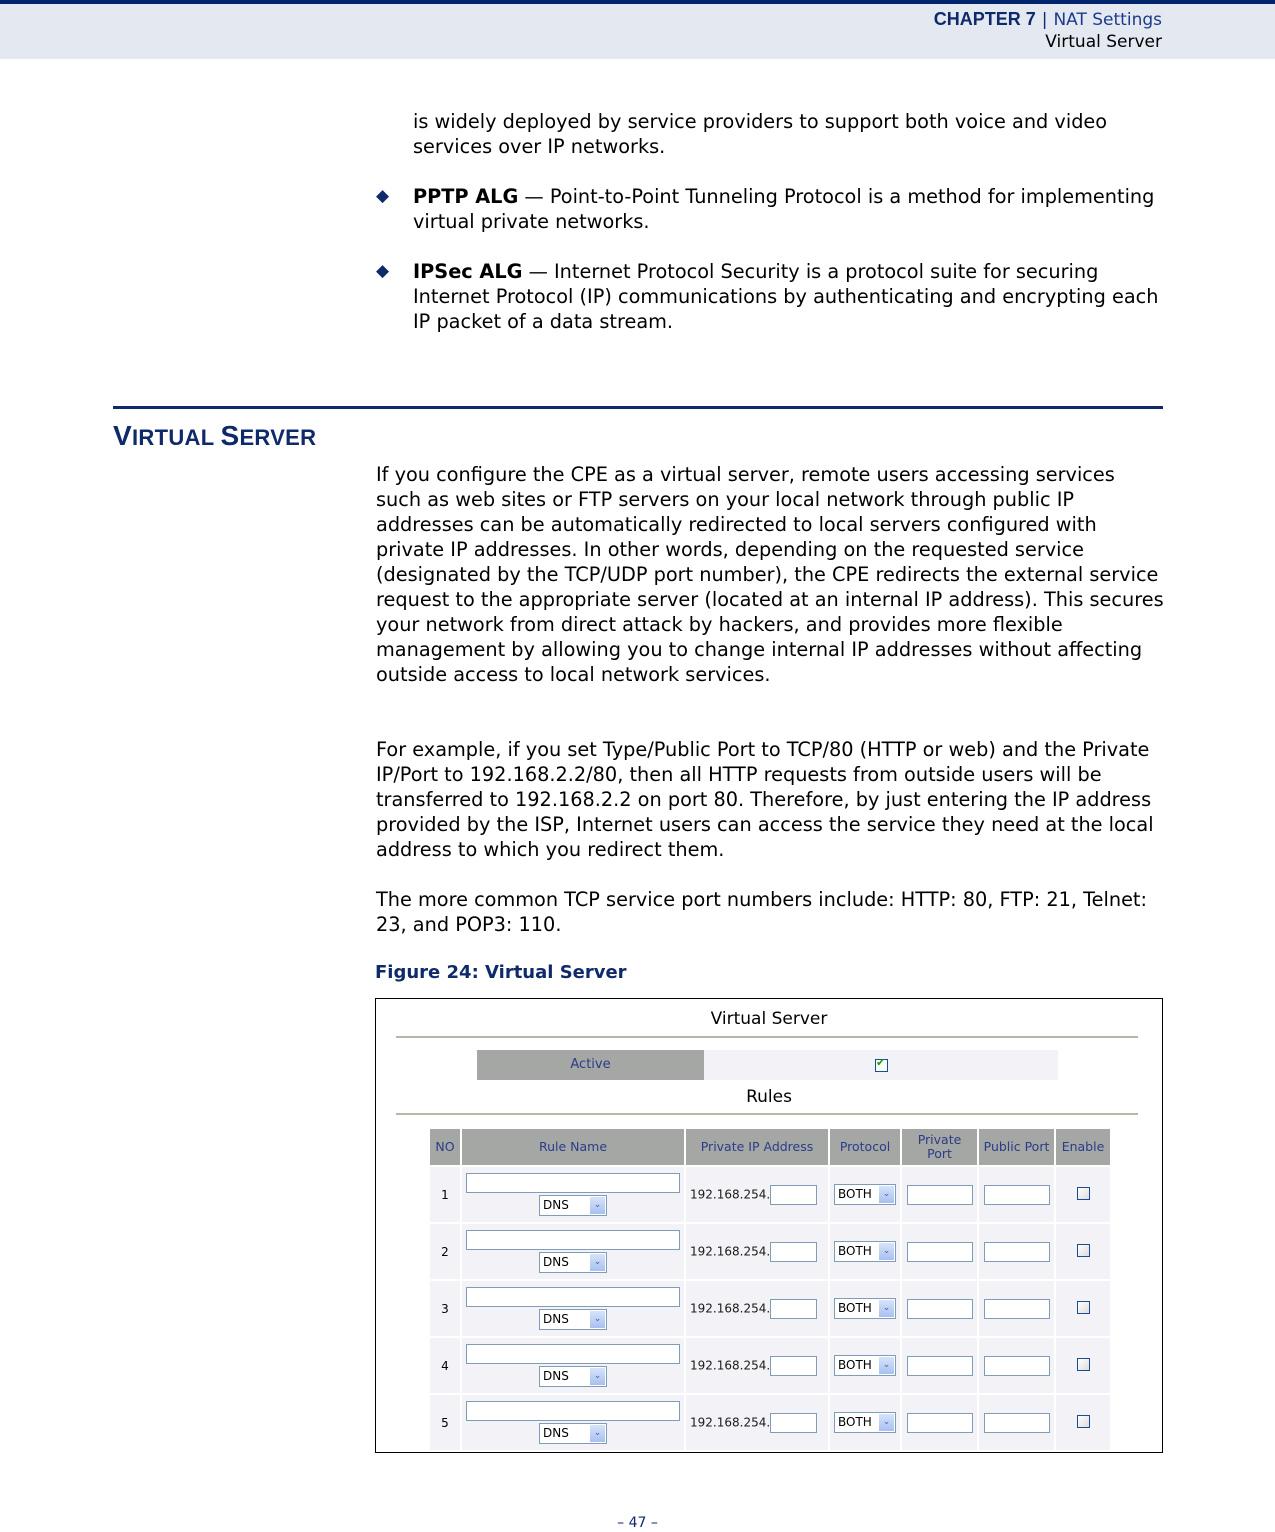  Describe the element at coordinates (881, 1064) in the screenshot. I see `active-checkbox` at that location.